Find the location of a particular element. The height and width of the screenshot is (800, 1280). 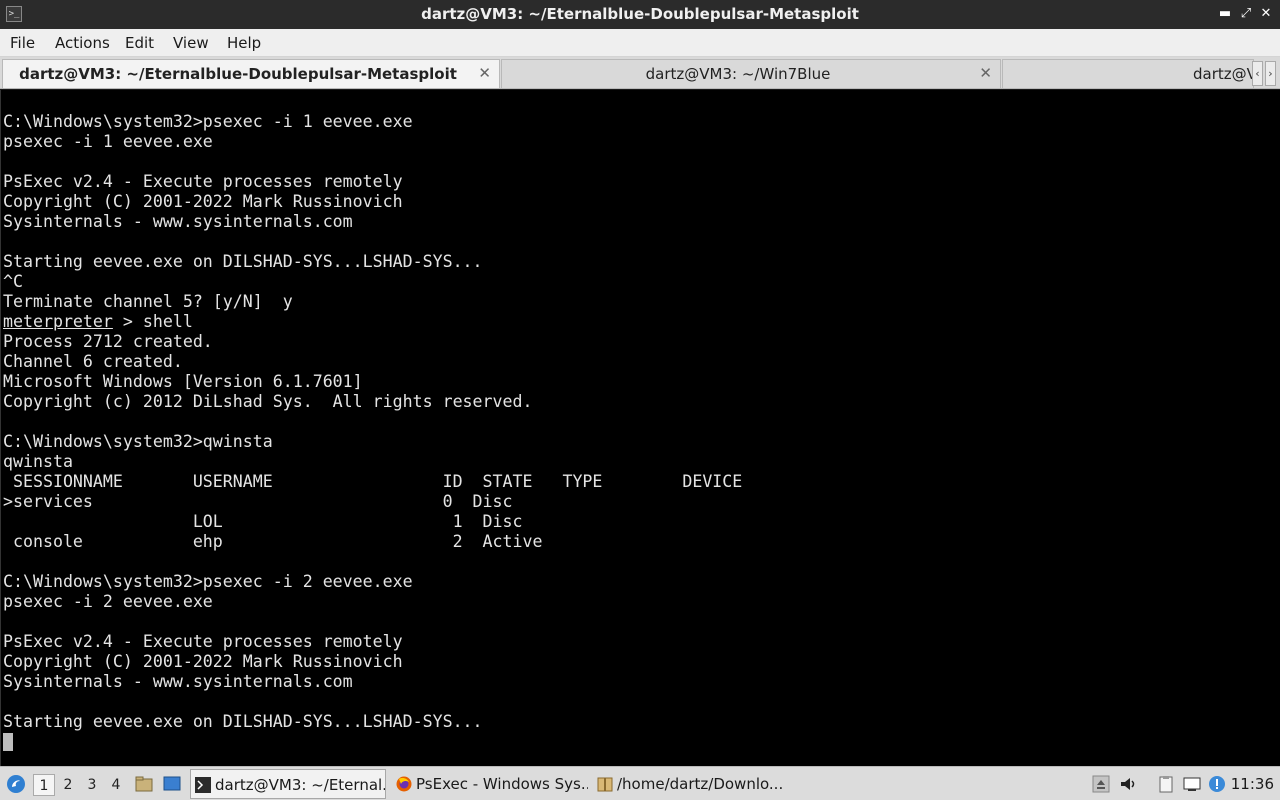

workspace-3-button: 3 is located at coordinates (92, 785).